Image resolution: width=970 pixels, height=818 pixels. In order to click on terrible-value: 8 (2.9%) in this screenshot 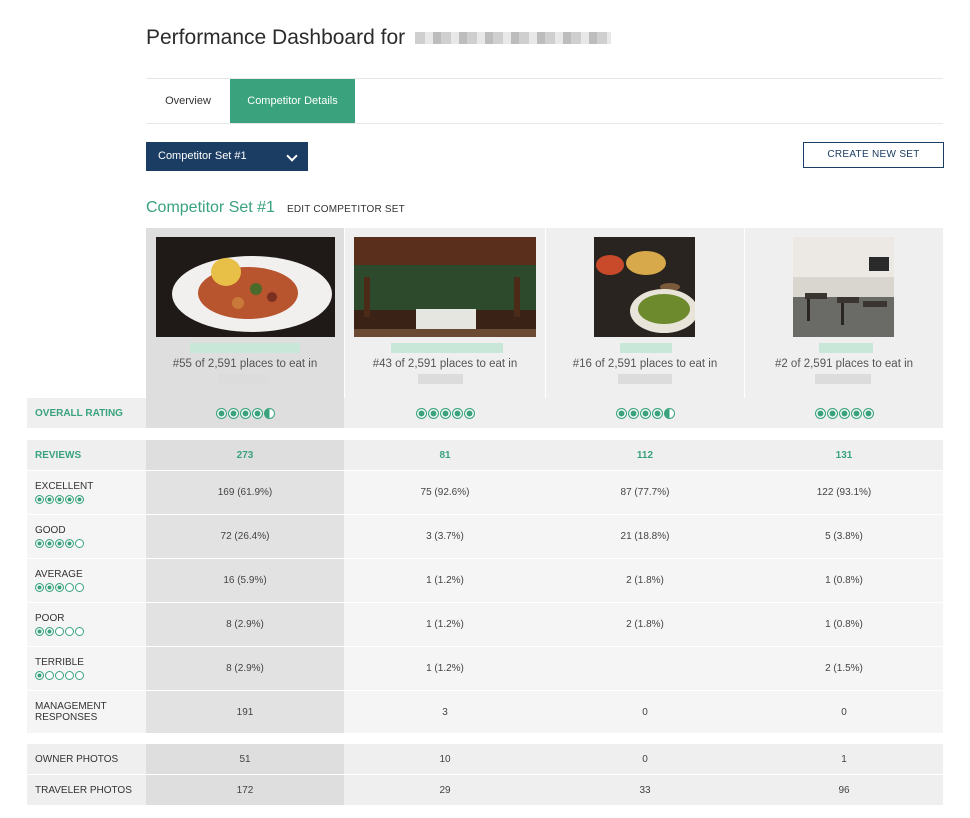, I will do `click(245, 668)`.